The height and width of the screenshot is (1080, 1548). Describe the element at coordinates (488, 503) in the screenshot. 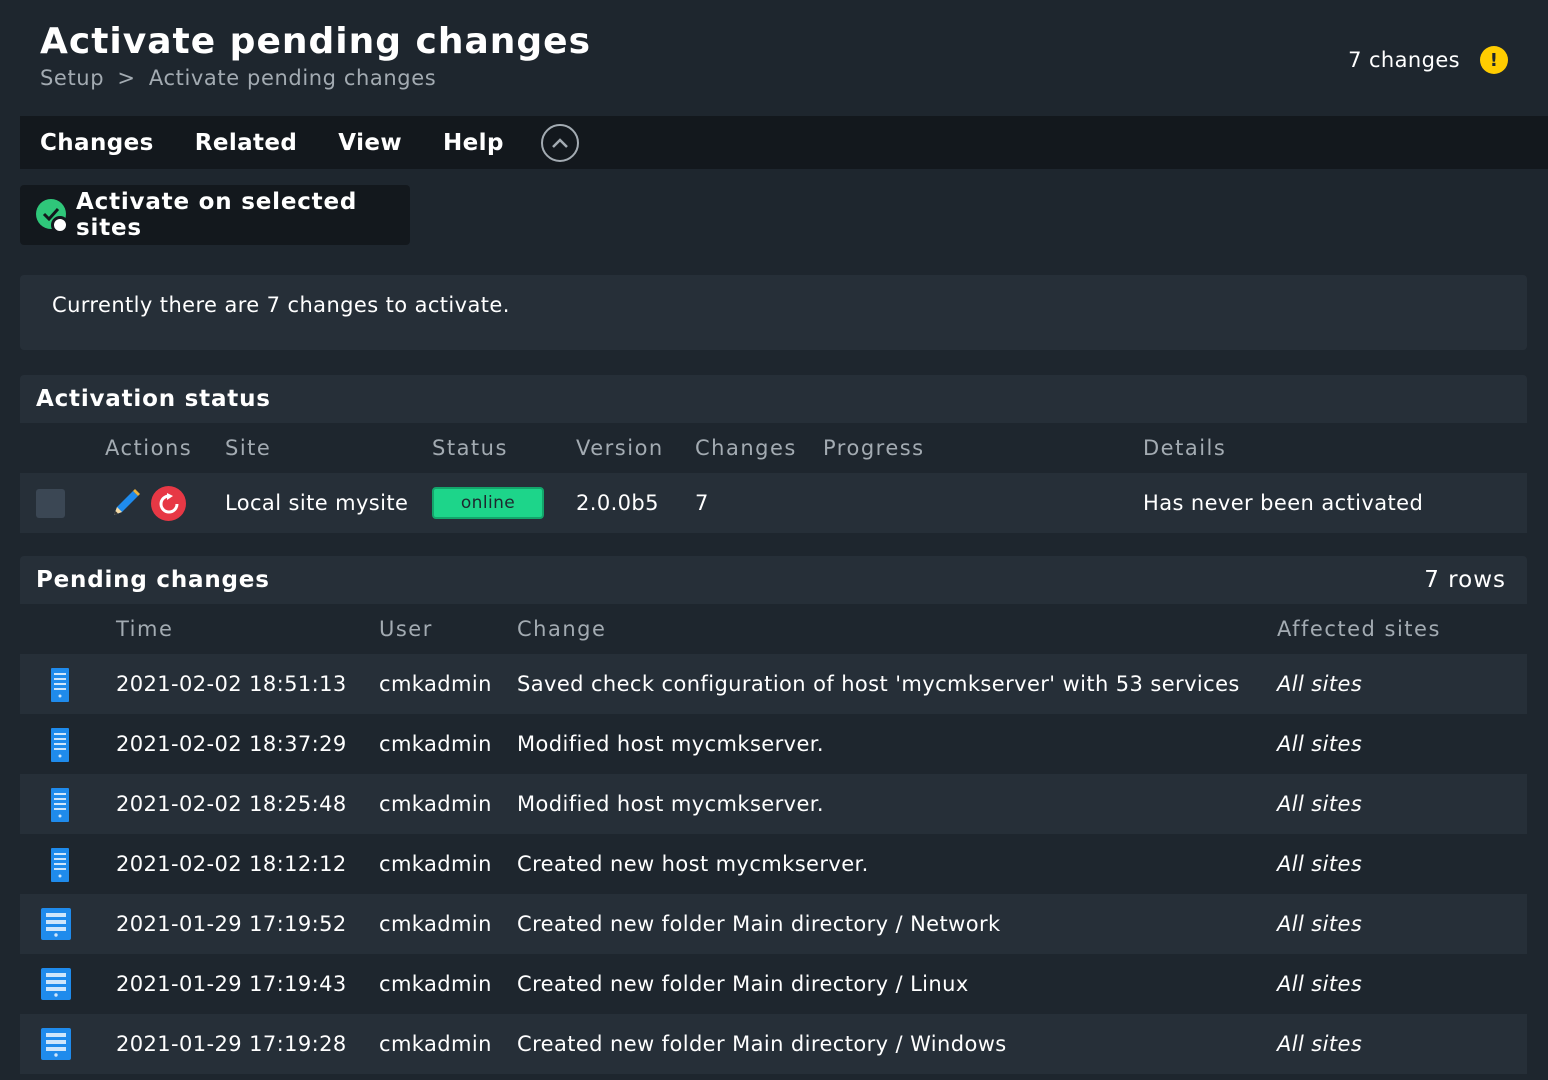

I see `status-badge: online` at that location.